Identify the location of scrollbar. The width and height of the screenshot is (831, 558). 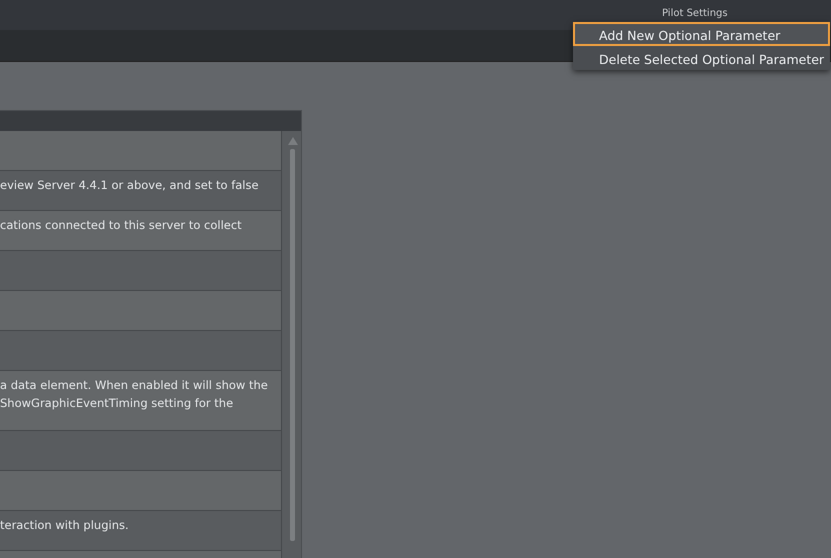
(291, 344).